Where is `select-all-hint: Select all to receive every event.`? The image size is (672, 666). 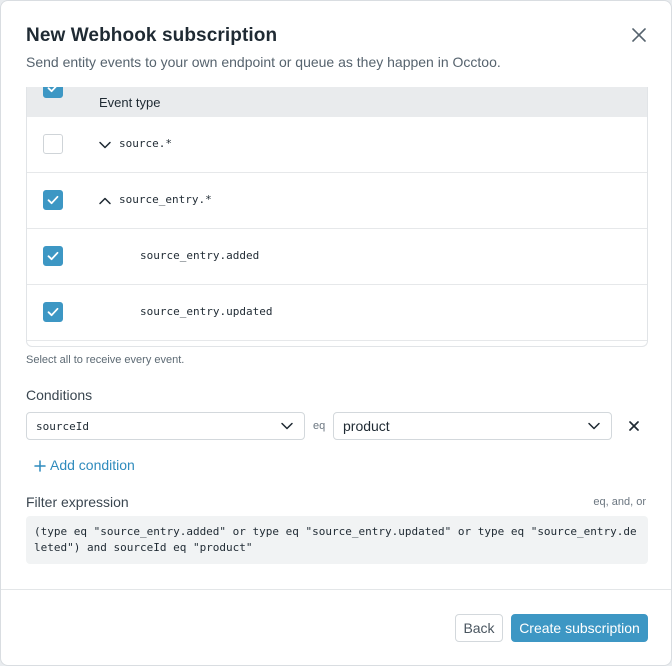 select-all-hint: Select all to receive every event. is located at coordinates (105, 360).